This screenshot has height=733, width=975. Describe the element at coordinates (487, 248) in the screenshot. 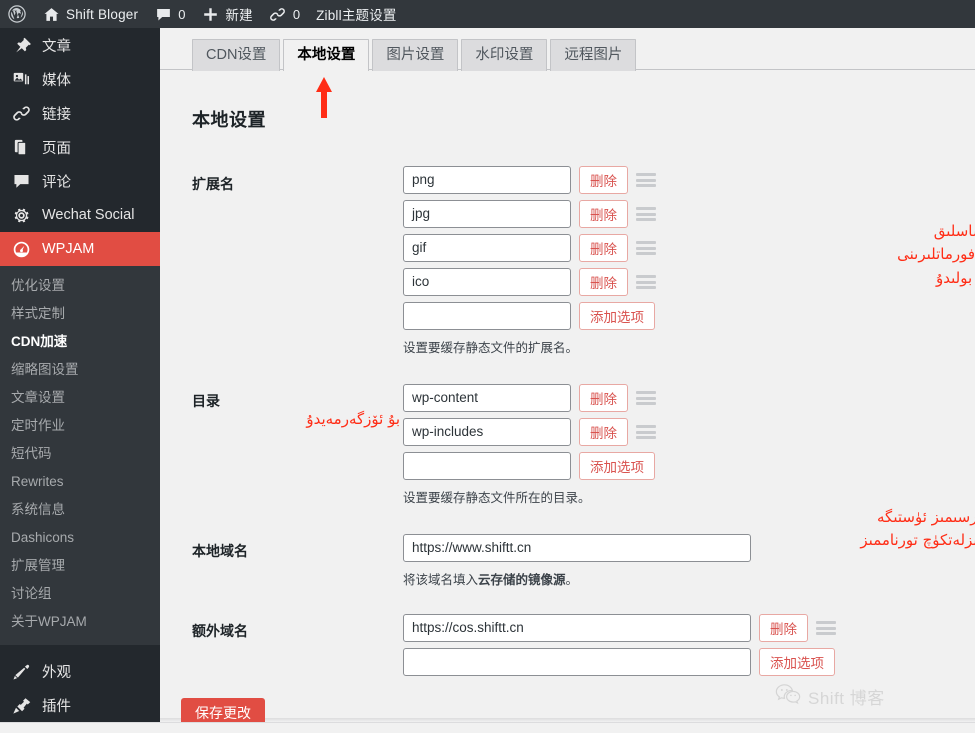

I see `extension-input-2: gif` at that location.